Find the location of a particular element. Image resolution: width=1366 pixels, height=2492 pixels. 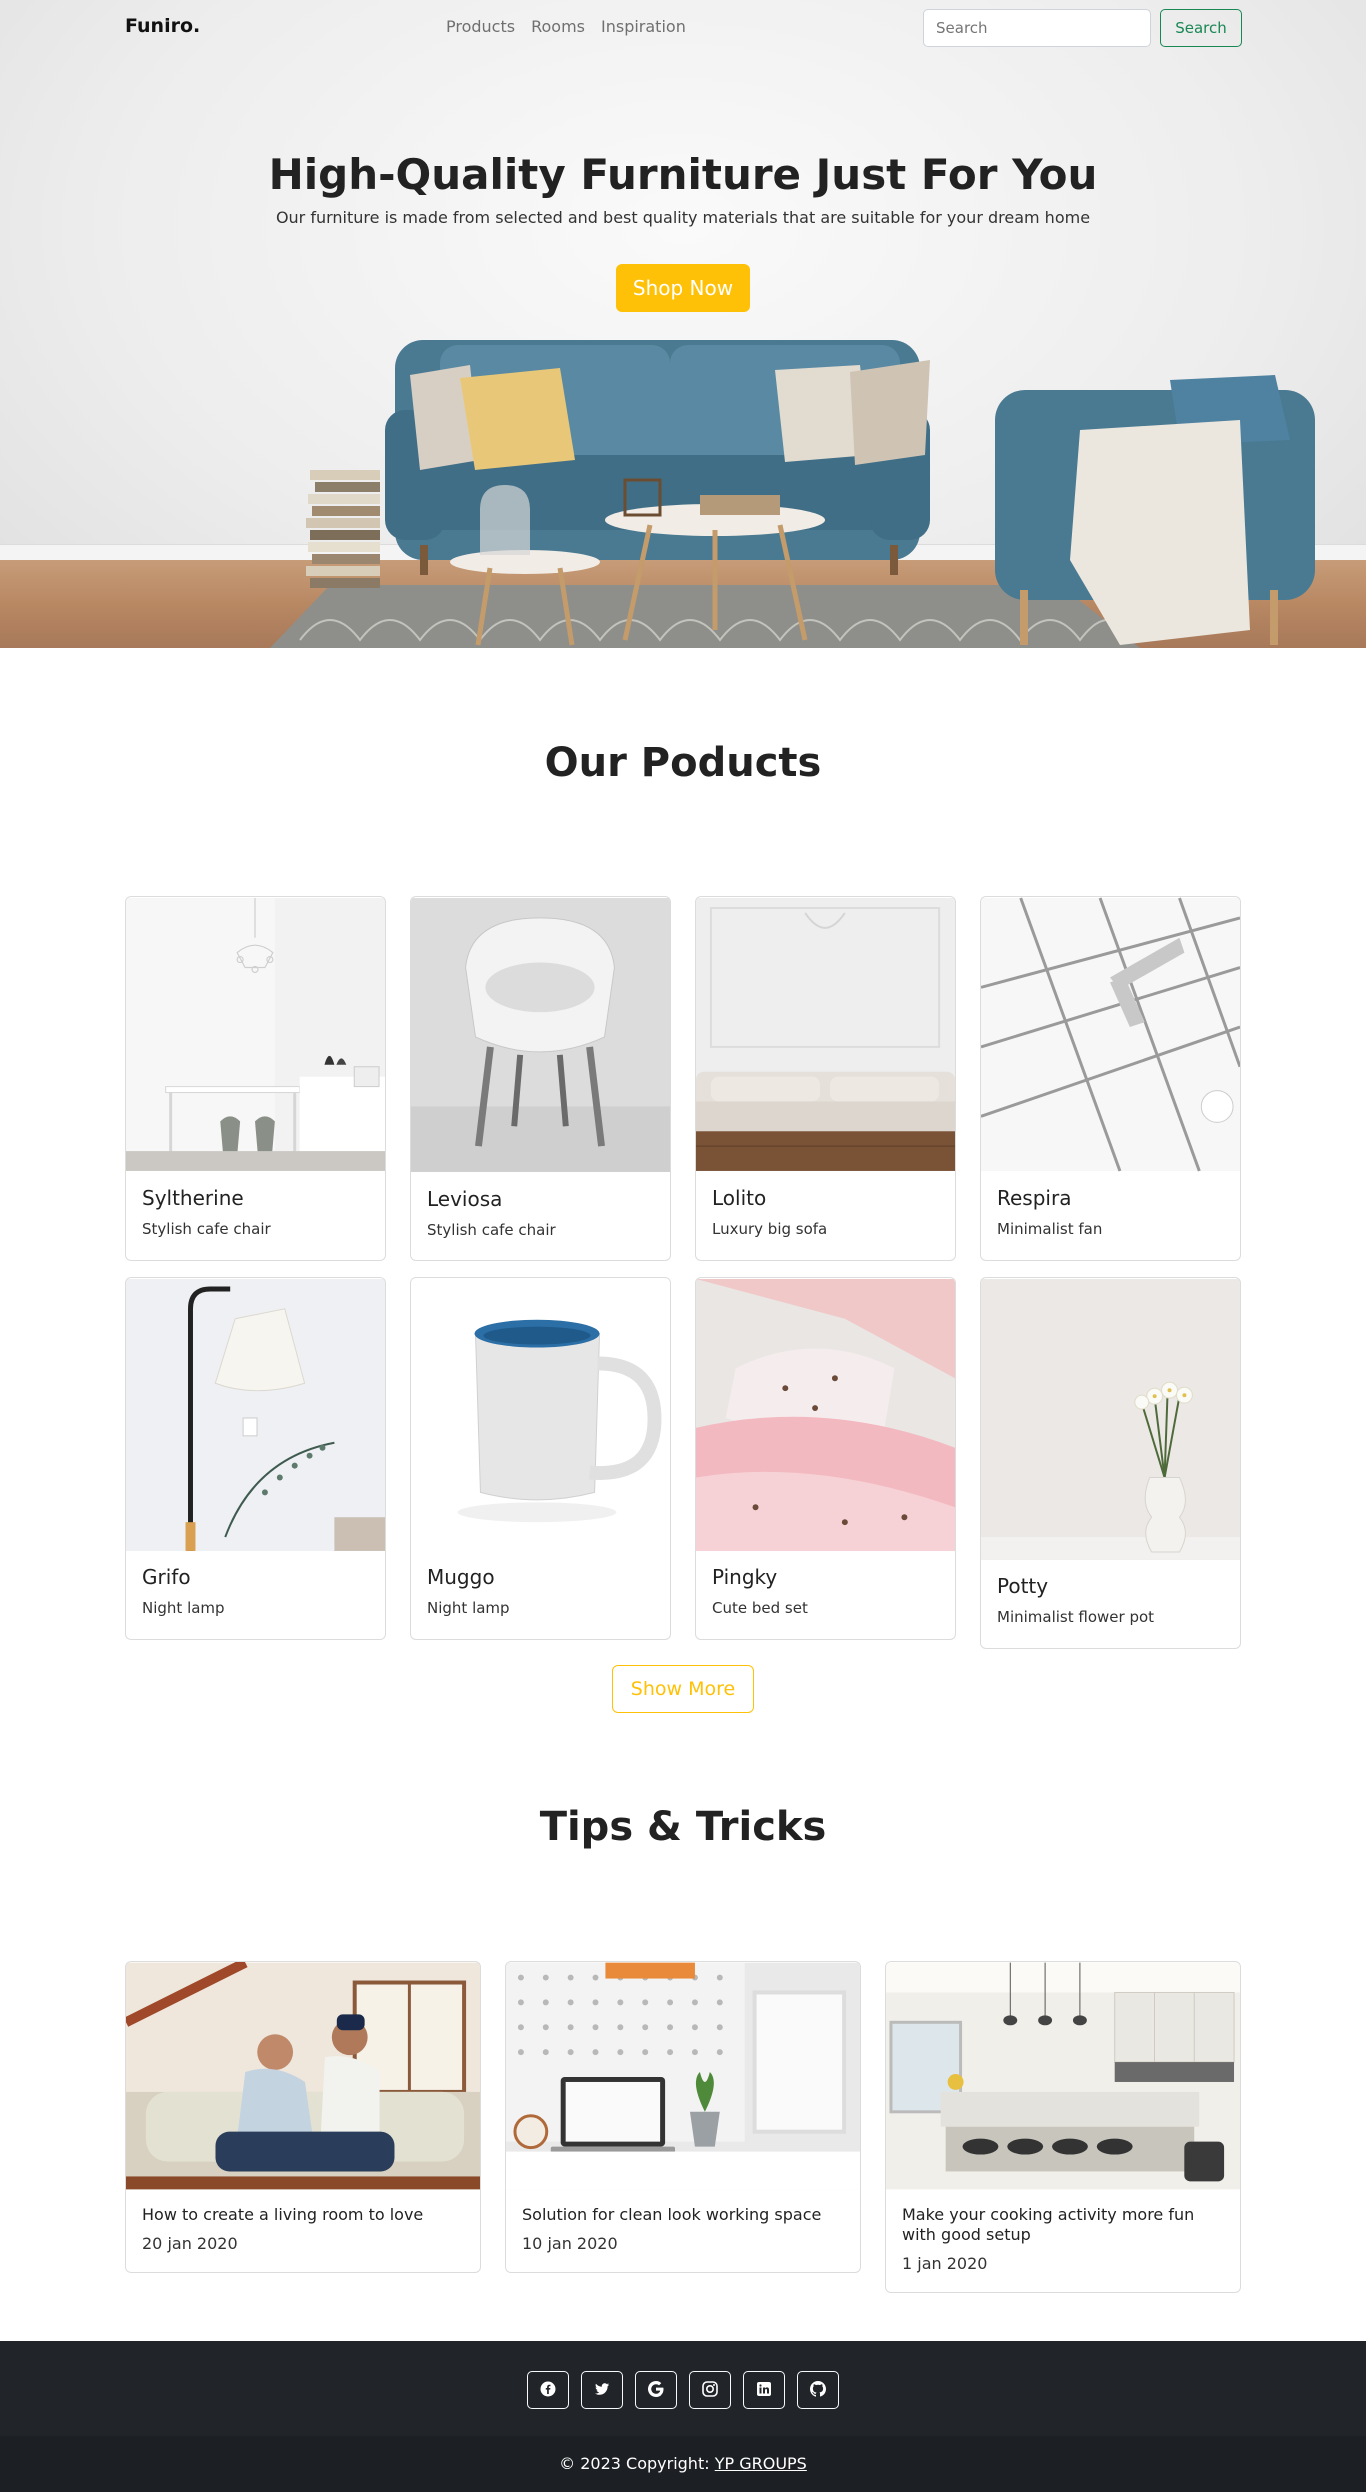

tip-title: Solution for clean look working space is located at coordinates (672, 2214).